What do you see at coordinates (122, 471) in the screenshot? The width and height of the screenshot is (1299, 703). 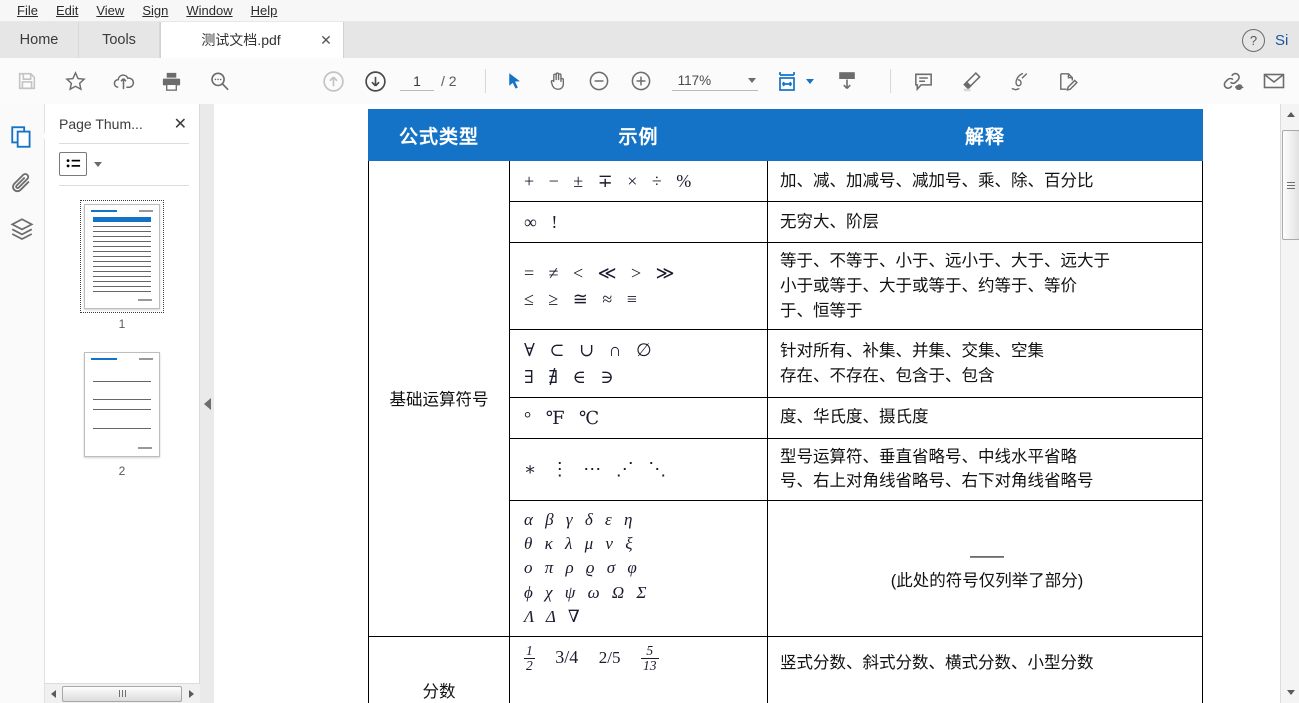 I see `thumbnail-label: 2` at bounding box center [122, 471].